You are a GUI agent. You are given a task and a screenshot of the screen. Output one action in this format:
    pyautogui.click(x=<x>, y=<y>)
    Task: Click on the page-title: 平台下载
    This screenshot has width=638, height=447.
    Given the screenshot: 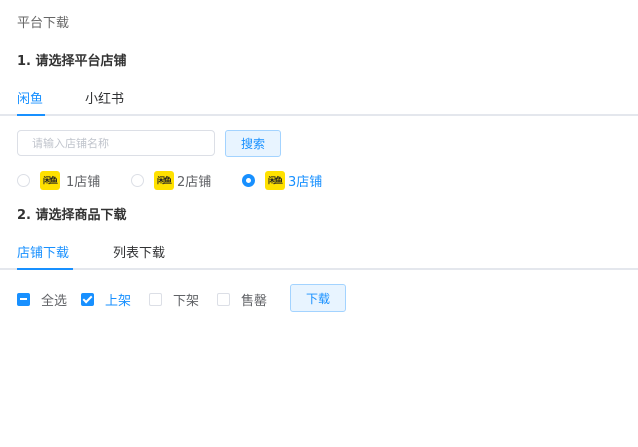 What is the action you would take?
    pyautogui.click(x=43, y=23)
    